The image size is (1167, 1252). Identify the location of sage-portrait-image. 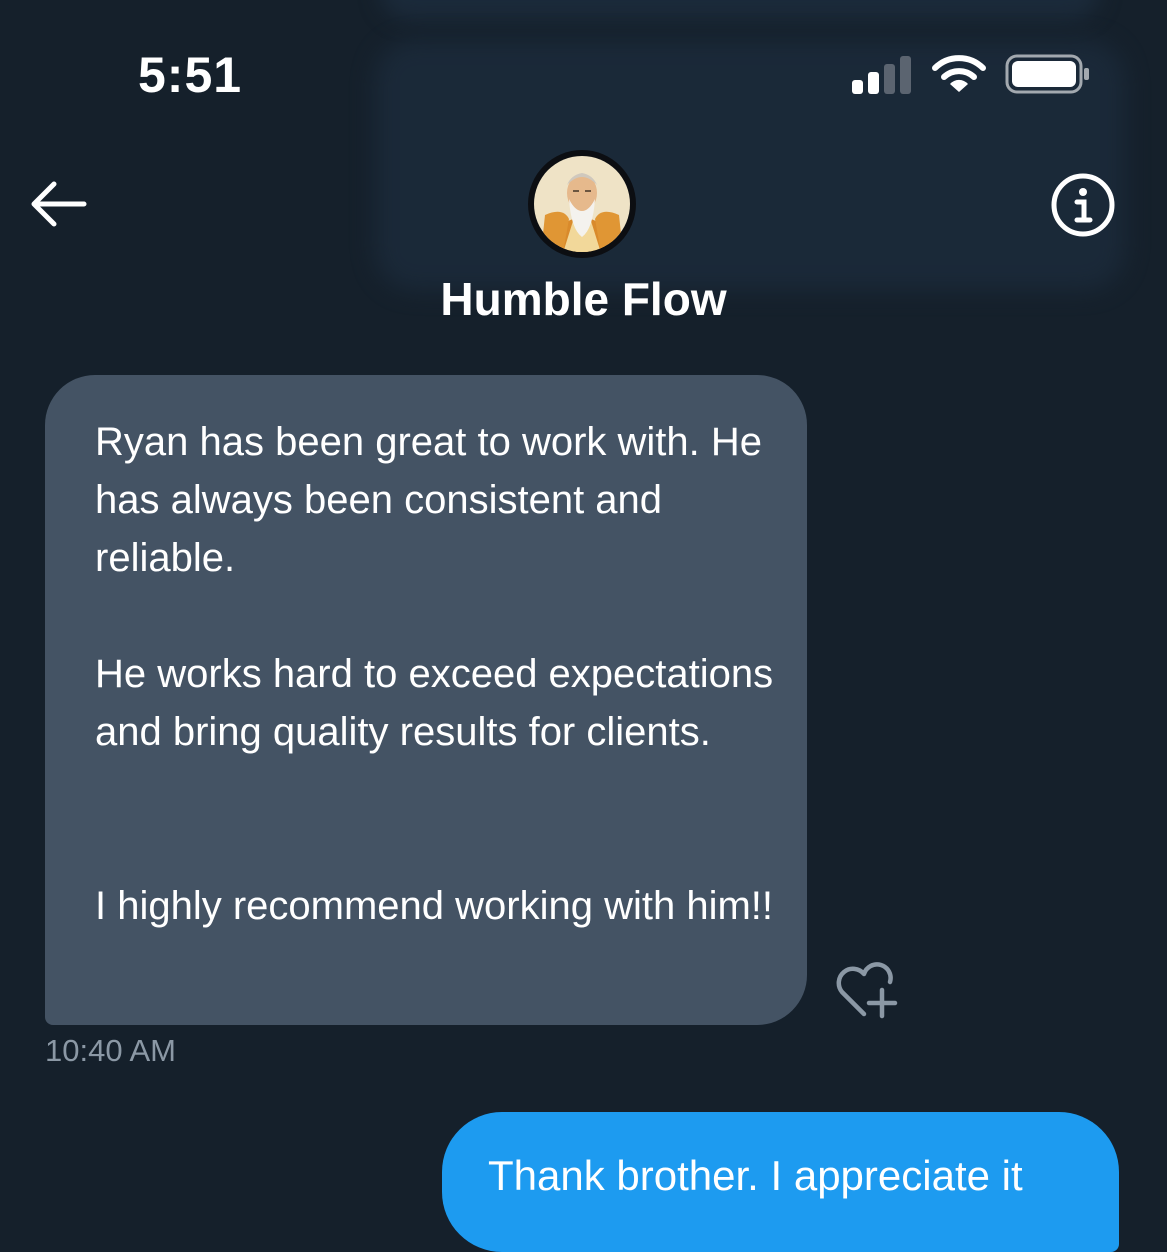
(582, 204).